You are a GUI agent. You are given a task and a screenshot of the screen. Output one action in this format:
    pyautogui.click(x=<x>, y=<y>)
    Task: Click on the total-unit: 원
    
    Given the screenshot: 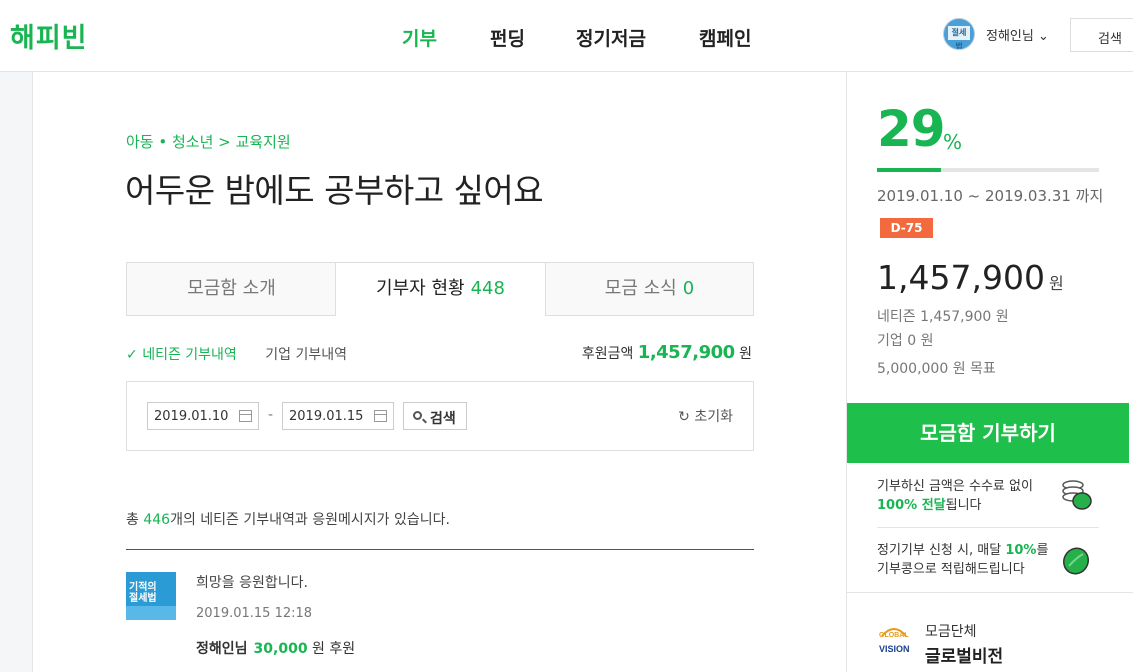 What is the action you would take?
    pyautogui.click(x=745, y=354)
    